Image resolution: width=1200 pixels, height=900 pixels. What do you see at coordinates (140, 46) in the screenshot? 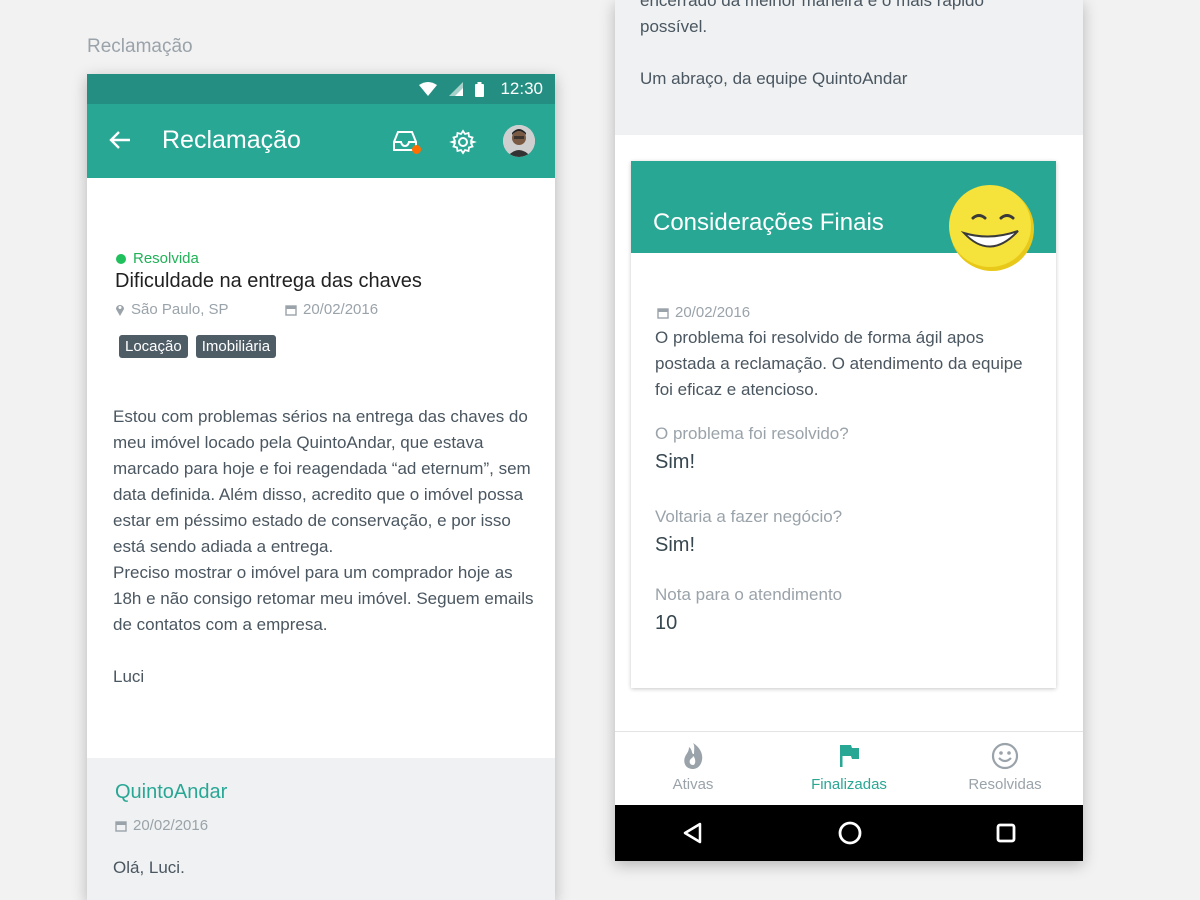
I see `page-label: Reclamação` at bounding box center [140, 46].